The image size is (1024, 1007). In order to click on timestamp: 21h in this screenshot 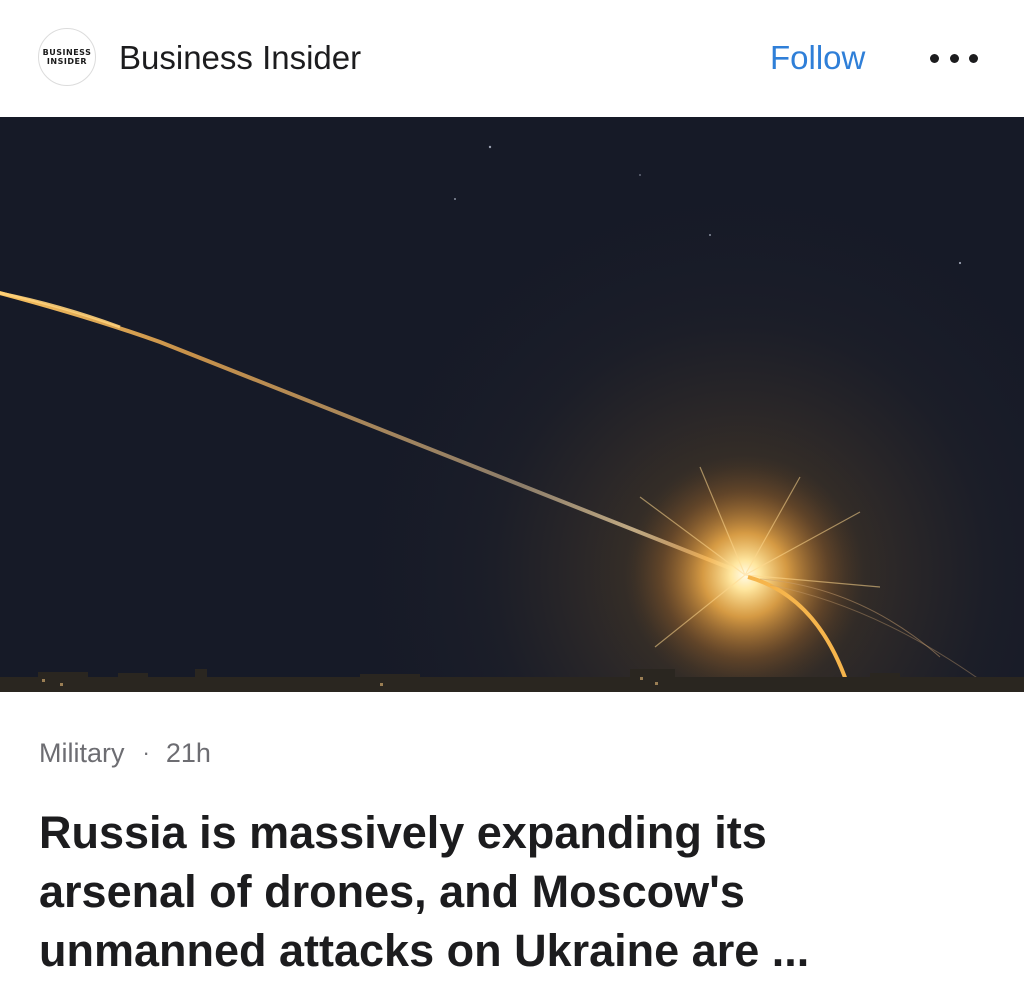, I will do `click(188, 753)`.